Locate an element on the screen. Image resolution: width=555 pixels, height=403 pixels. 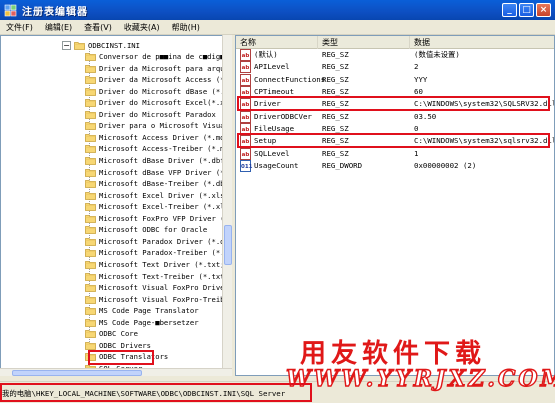
tree-item: Microsoft dBase VFP Driver (* is located at coordinates (155, 172).